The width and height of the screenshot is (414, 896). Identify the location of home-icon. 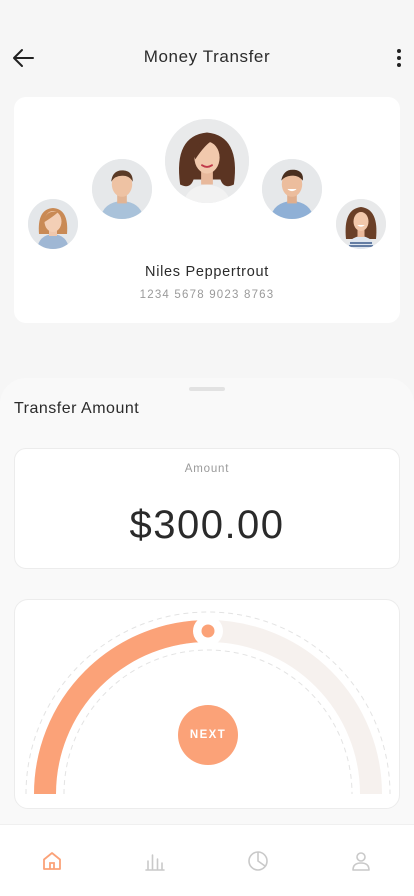
(51, 861).